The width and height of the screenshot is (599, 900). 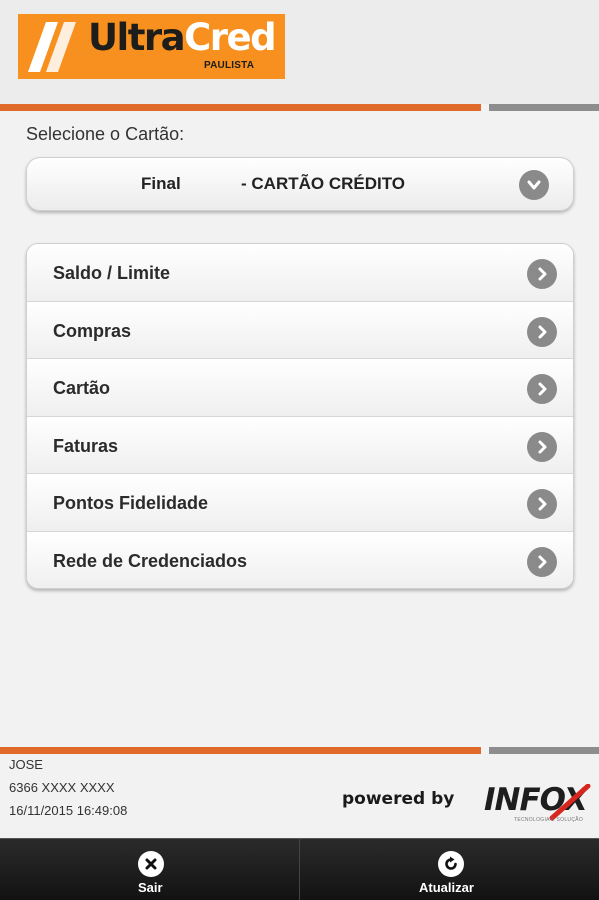 What do you see at coordinates (229, 65) in the screenshot?
I see `logo-subtitle: PAULISTA` at bounding box center [229, 65].